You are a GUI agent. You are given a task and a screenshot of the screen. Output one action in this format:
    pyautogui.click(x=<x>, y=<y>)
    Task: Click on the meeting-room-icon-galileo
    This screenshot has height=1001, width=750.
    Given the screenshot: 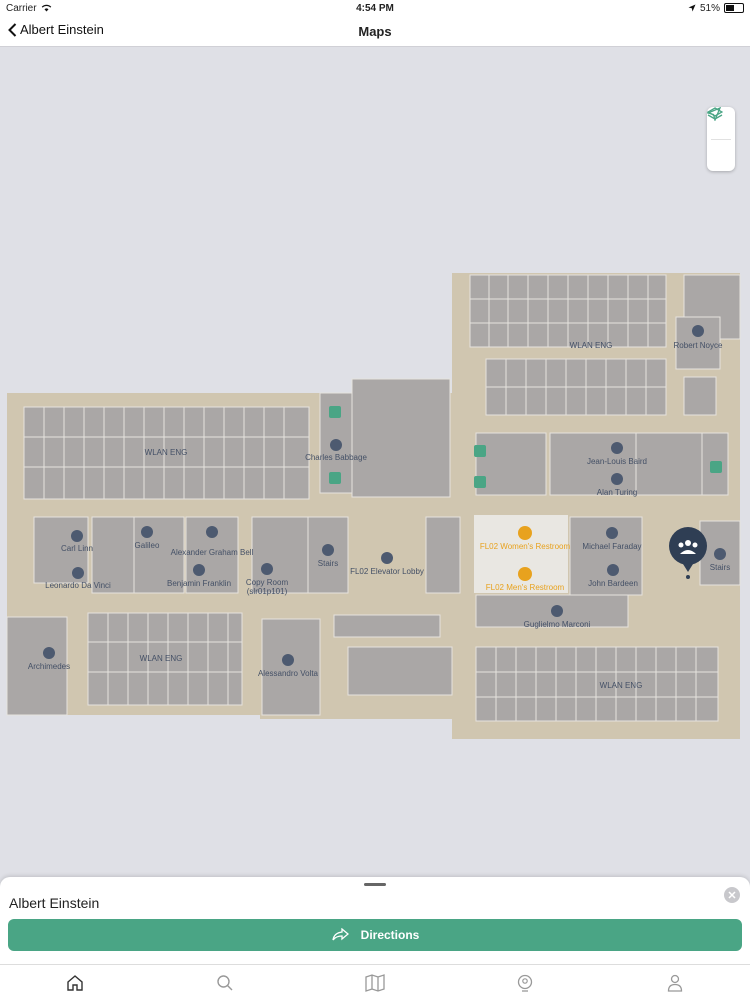 What is the action you would take?
    pyautogui.click(x=147, y=532)
    